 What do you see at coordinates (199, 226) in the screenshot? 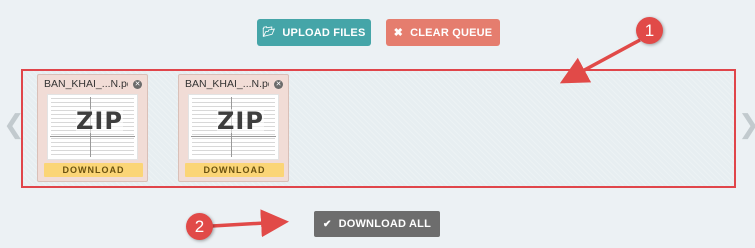
I see `annotation-badge-2: 2` at bounding box center [199, 226].